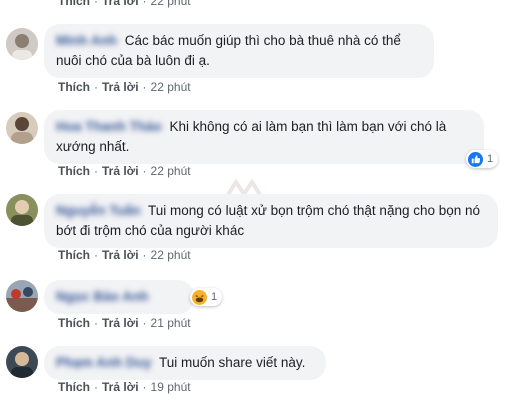  Describe the element at coordinates (199, 297) in the screenshot. I see `haha-reaction-icon` at that location.